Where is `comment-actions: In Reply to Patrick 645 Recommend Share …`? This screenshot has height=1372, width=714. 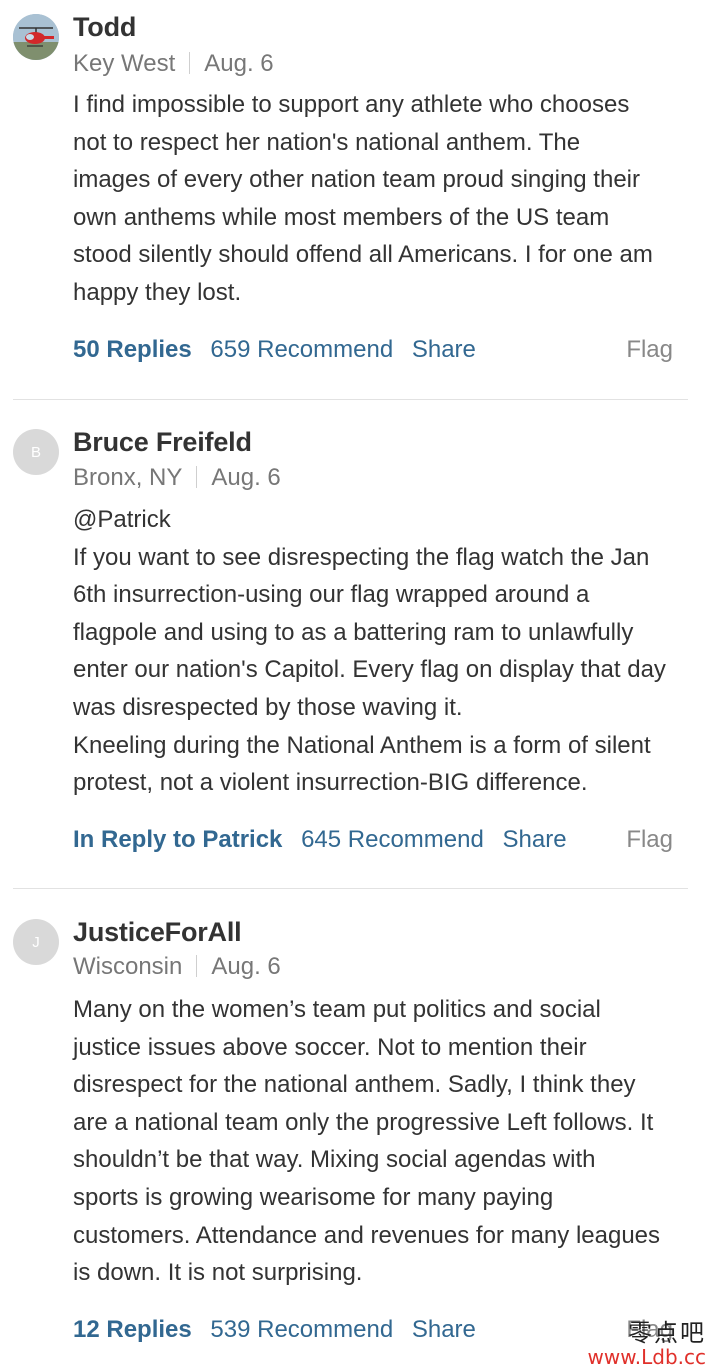 comment-actions: In Reply to Patrick 645 Recommend Share … is located at coordinates (373, 841).